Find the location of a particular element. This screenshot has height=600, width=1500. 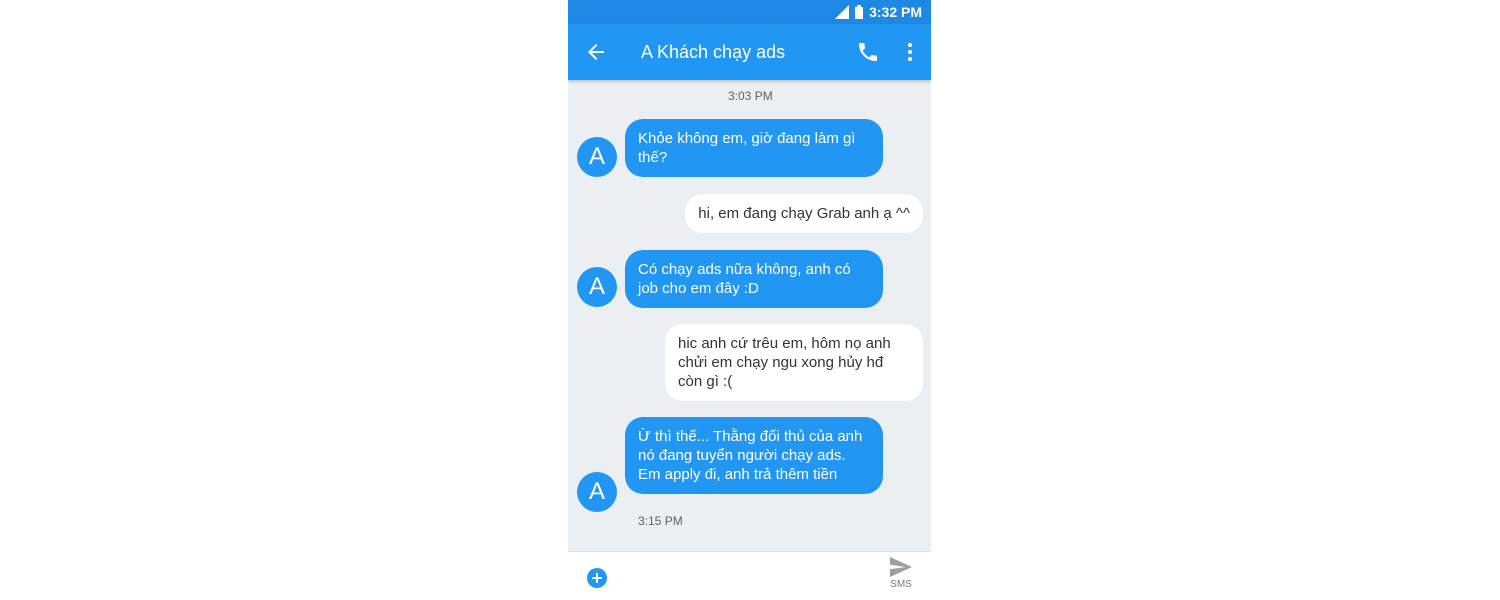

send-button: SMS is located at coordinates (901, 577).